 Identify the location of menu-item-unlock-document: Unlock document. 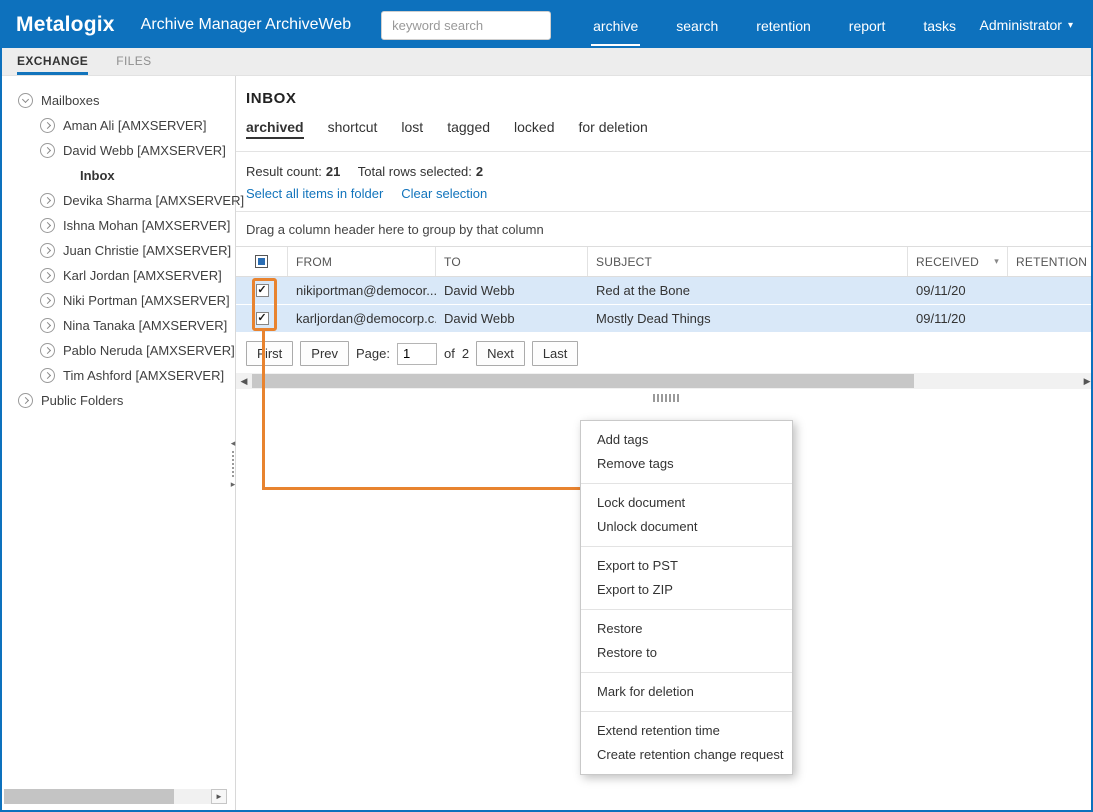
(686, 527).